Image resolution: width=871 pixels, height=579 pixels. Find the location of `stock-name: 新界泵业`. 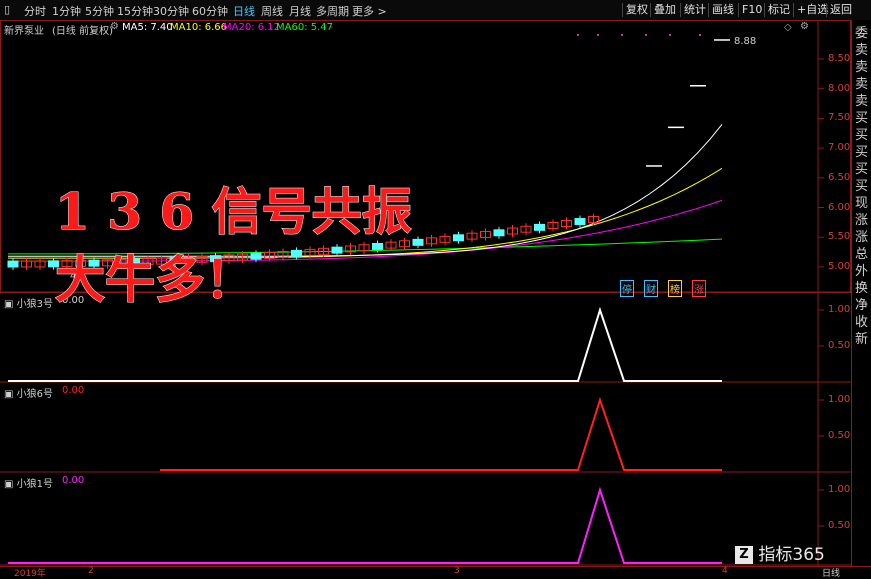

stock-name: 新界泵业 is located at coordinates (24, 31).